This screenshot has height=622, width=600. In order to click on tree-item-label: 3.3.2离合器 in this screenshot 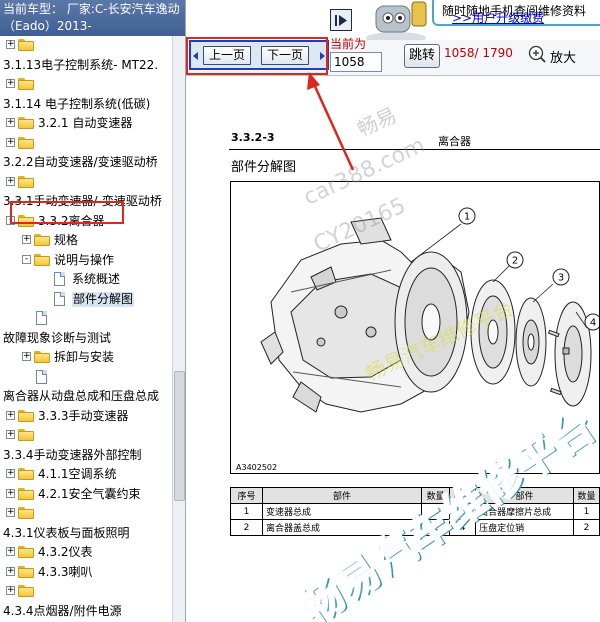, I will do `click(71, 220)`.